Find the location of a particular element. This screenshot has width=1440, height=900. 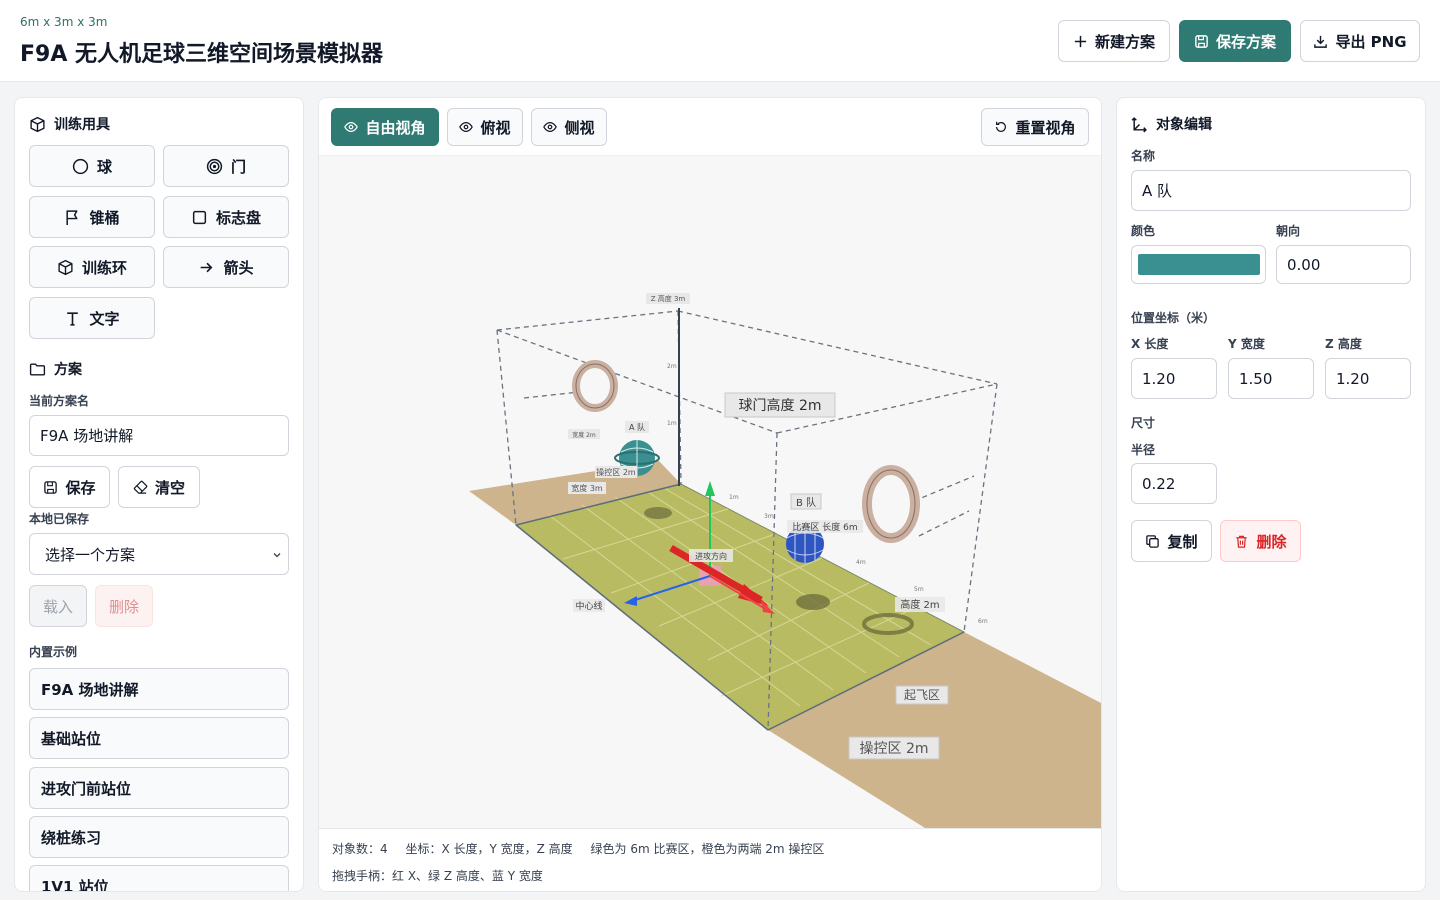

plan-section-title: 方案 is located at coordinates (55, 369).